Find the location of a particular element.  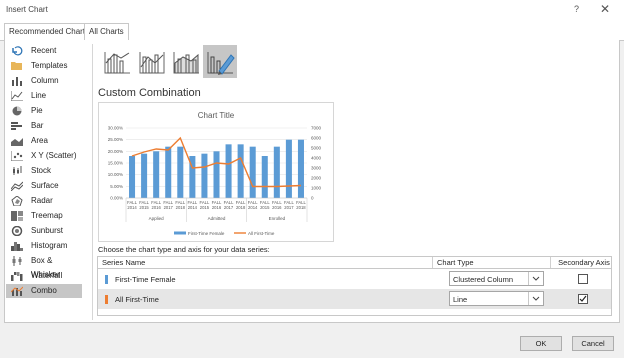

legend-swatch is located at coordinates (180, 233).